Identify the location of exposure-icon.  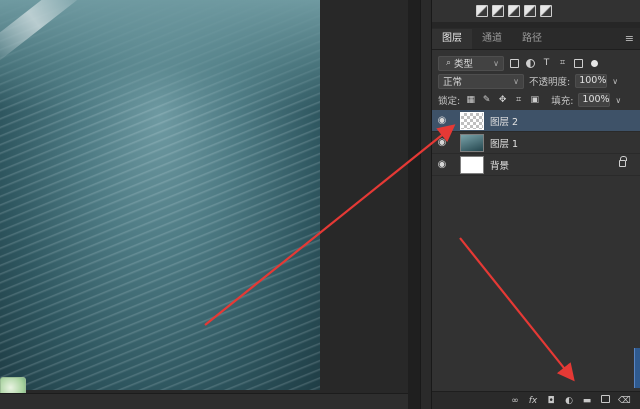
(530, 11).